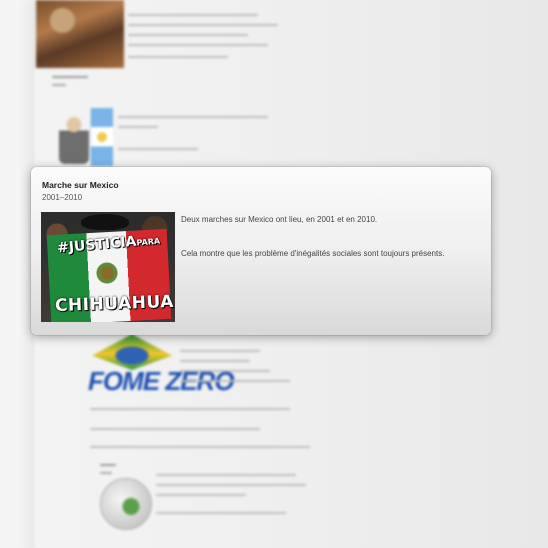 The image size is (548, 548). What do you see at coordinates (62, 197) in the screenshot?
I see `popup-date: 2001–2010` at bounding box center [62, 197].